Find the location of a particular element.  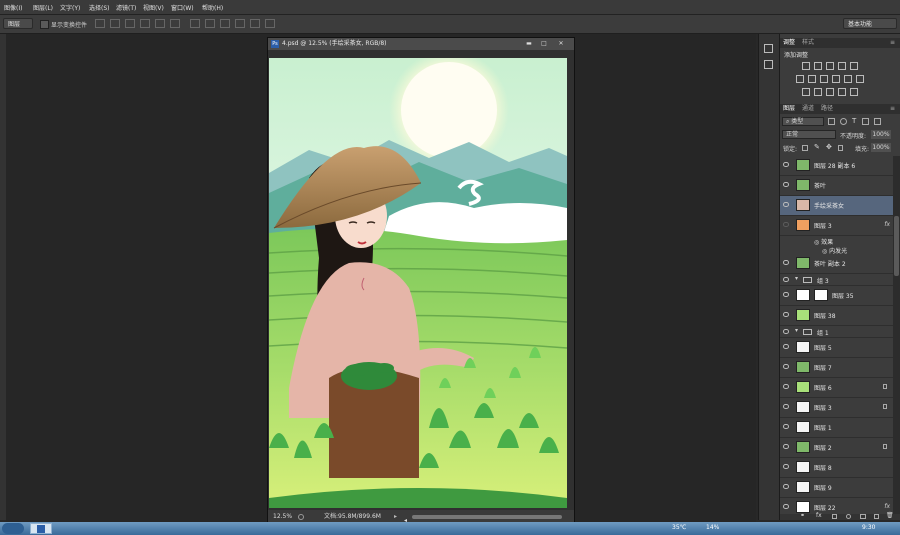

shape-filter-icon is located at coordinates (865, 121).